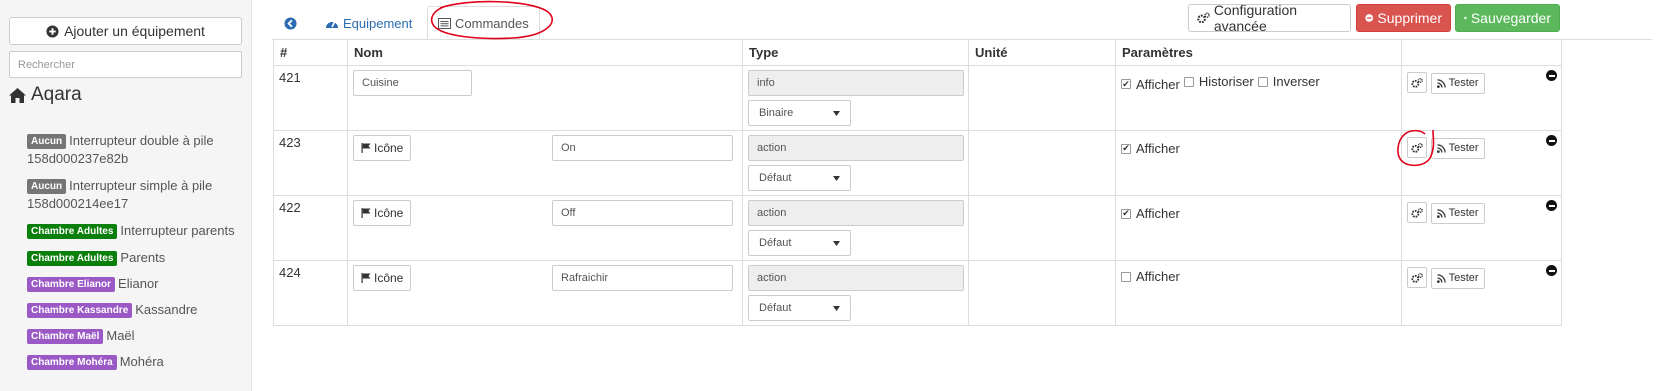 Image resolution: width=1660 pixels, height=391 pixels. I want to click on column-header-actions, so click(1481, 52).